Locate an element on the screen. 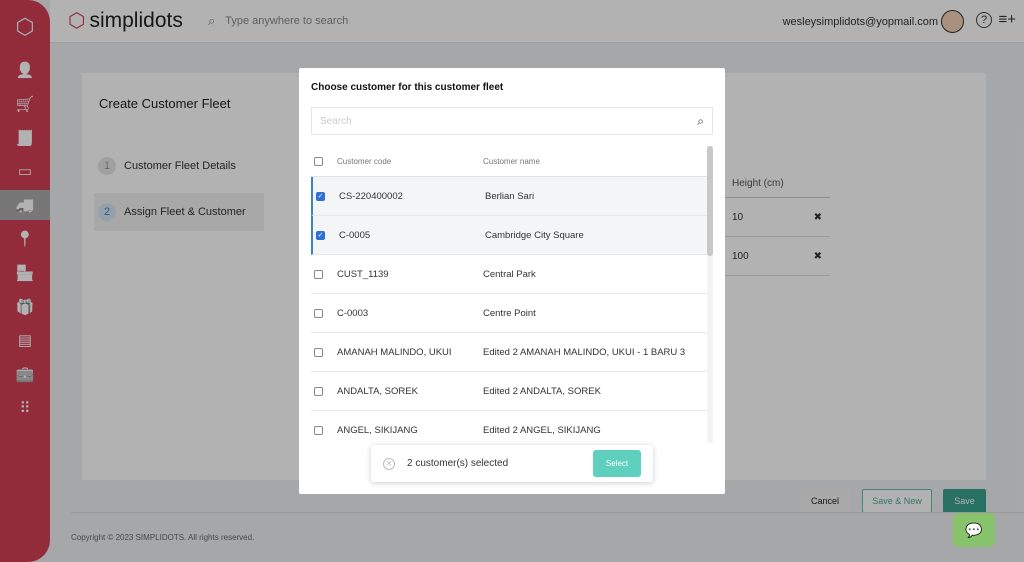  customer-name: Edited 2 ANDALTA, SOREK is located at coordinates (542, 391).